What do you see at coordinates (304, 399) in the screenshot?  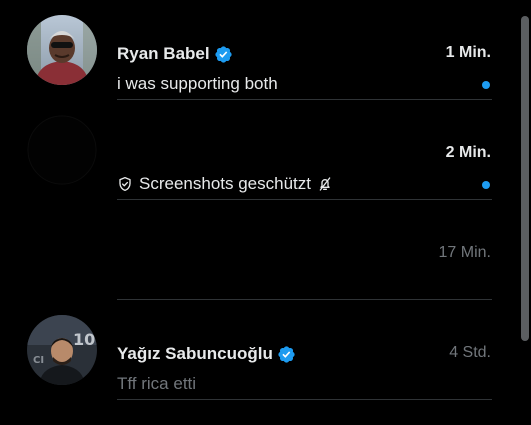 I see `divider` at bounding box center [304, 399].